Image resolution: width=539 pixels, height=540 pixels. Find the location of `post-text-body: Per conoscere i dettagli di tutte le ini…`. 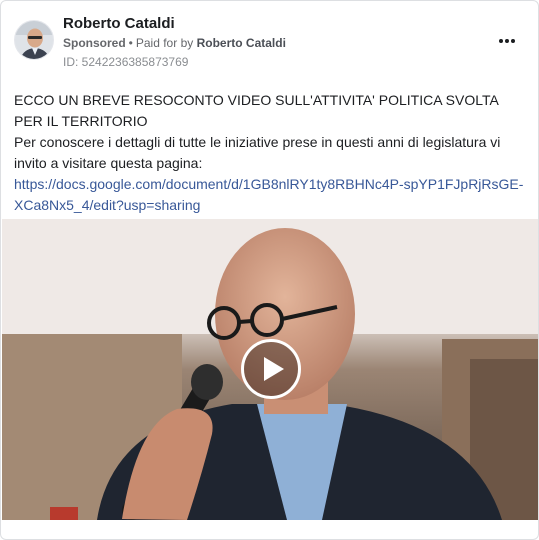

post-text-body: Per conoscere i dettagli di tutte le ini… is located at coordinates (257, 152).